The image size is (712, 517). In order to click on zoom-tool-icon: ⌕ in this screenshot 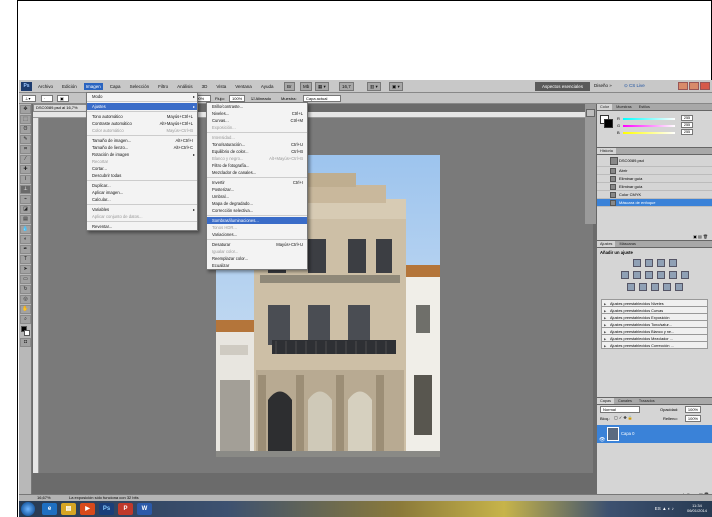, I will do `click(25, 319)`.